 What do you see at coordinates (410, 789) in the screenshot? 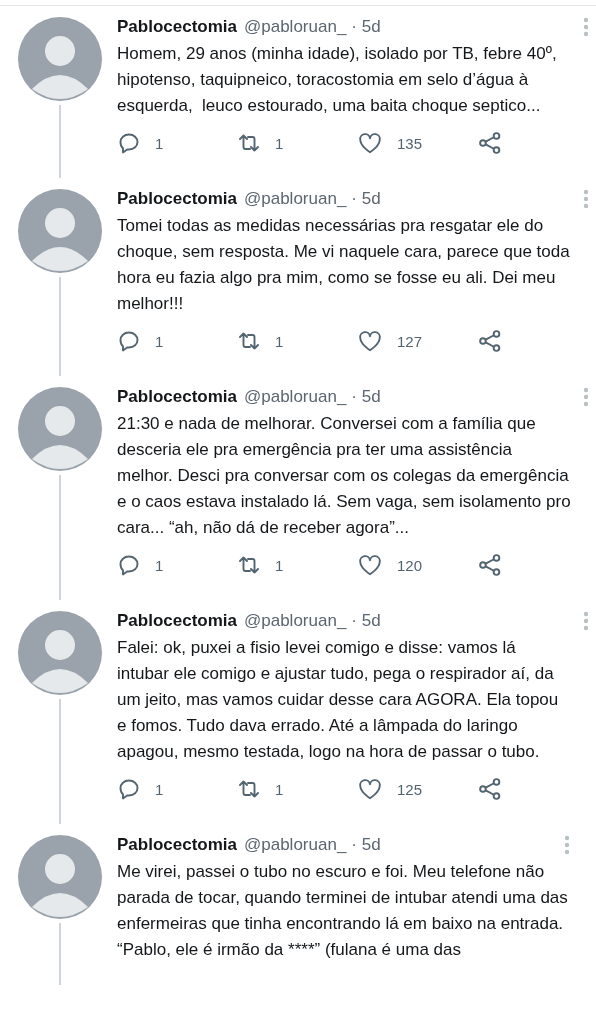
I see `like-count: 125` at bounding box center [410, 789].